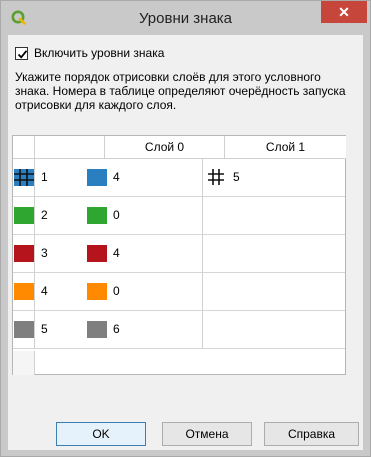 Image resolution: width=371 pixels, height=457 pixels. Describe the element at coordinates (264, 177) in the screenshot. I see `layer-1-cell: 5` at that location.